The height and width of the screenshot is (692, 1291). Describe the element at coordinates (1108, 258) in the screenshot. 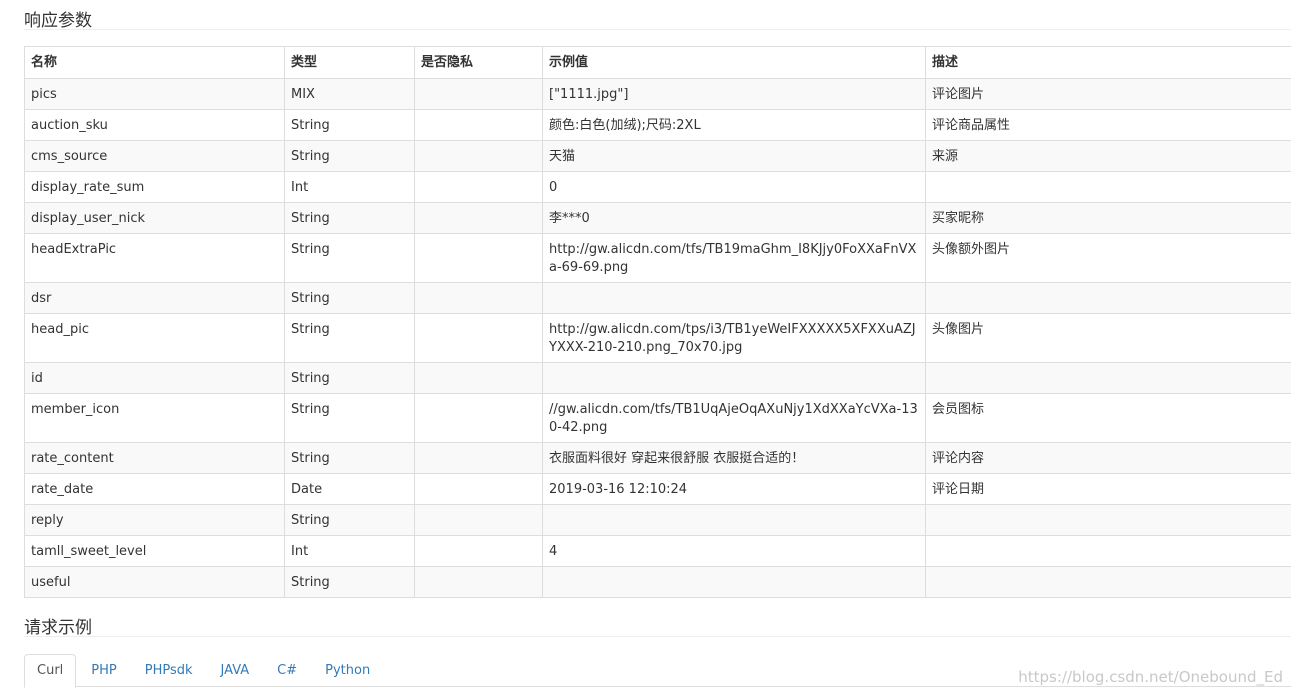

I see `cell-description: 头像额外图片` at that location.